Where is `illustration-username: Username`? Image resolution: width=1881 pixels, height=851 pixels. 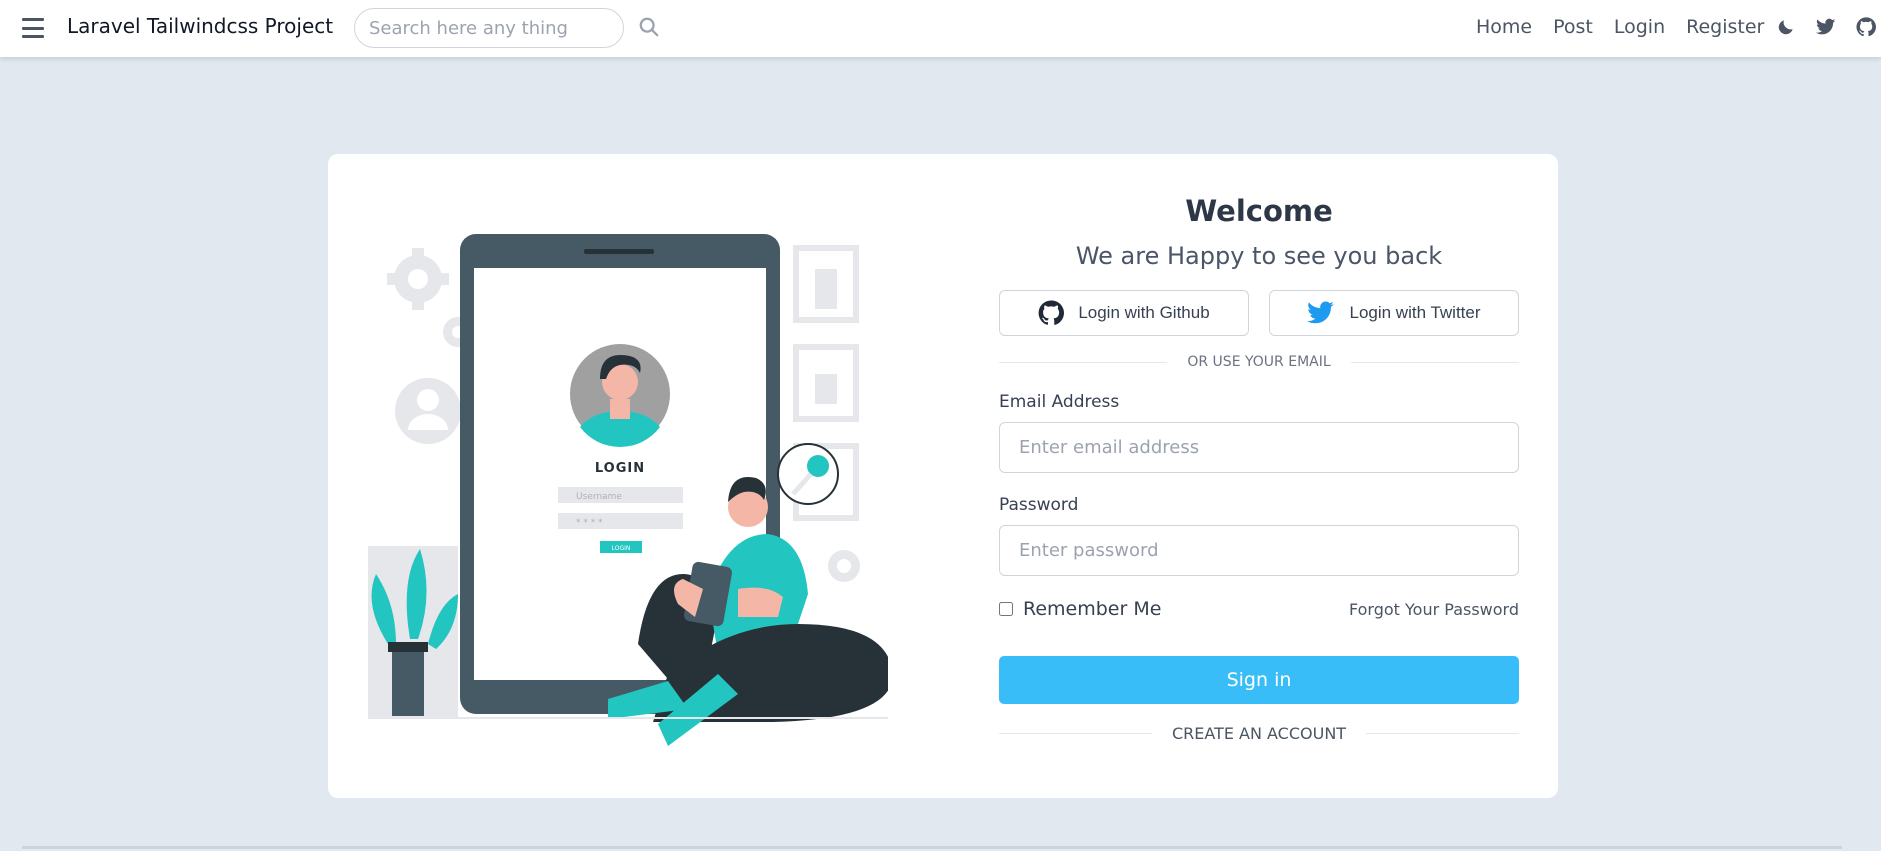
illustration-username: Username is located at coordinates (599, 497).